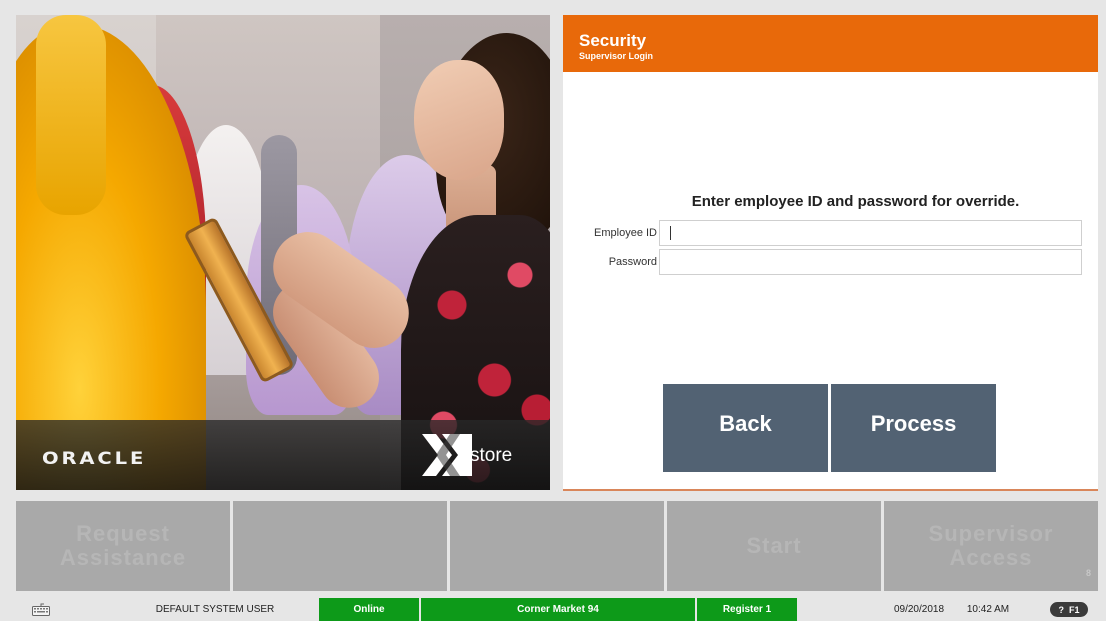 This screenshot has height=621, width=1106. Describe the element at coordinates (745, 428) in the screenshot. I see `back-button: Back` at that location.